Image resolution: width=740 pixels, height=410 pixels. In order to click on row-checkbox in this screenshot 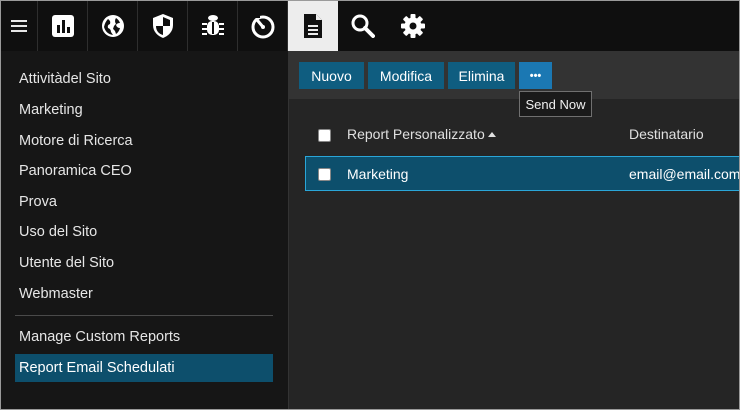, I will do `click(324, 174)`.